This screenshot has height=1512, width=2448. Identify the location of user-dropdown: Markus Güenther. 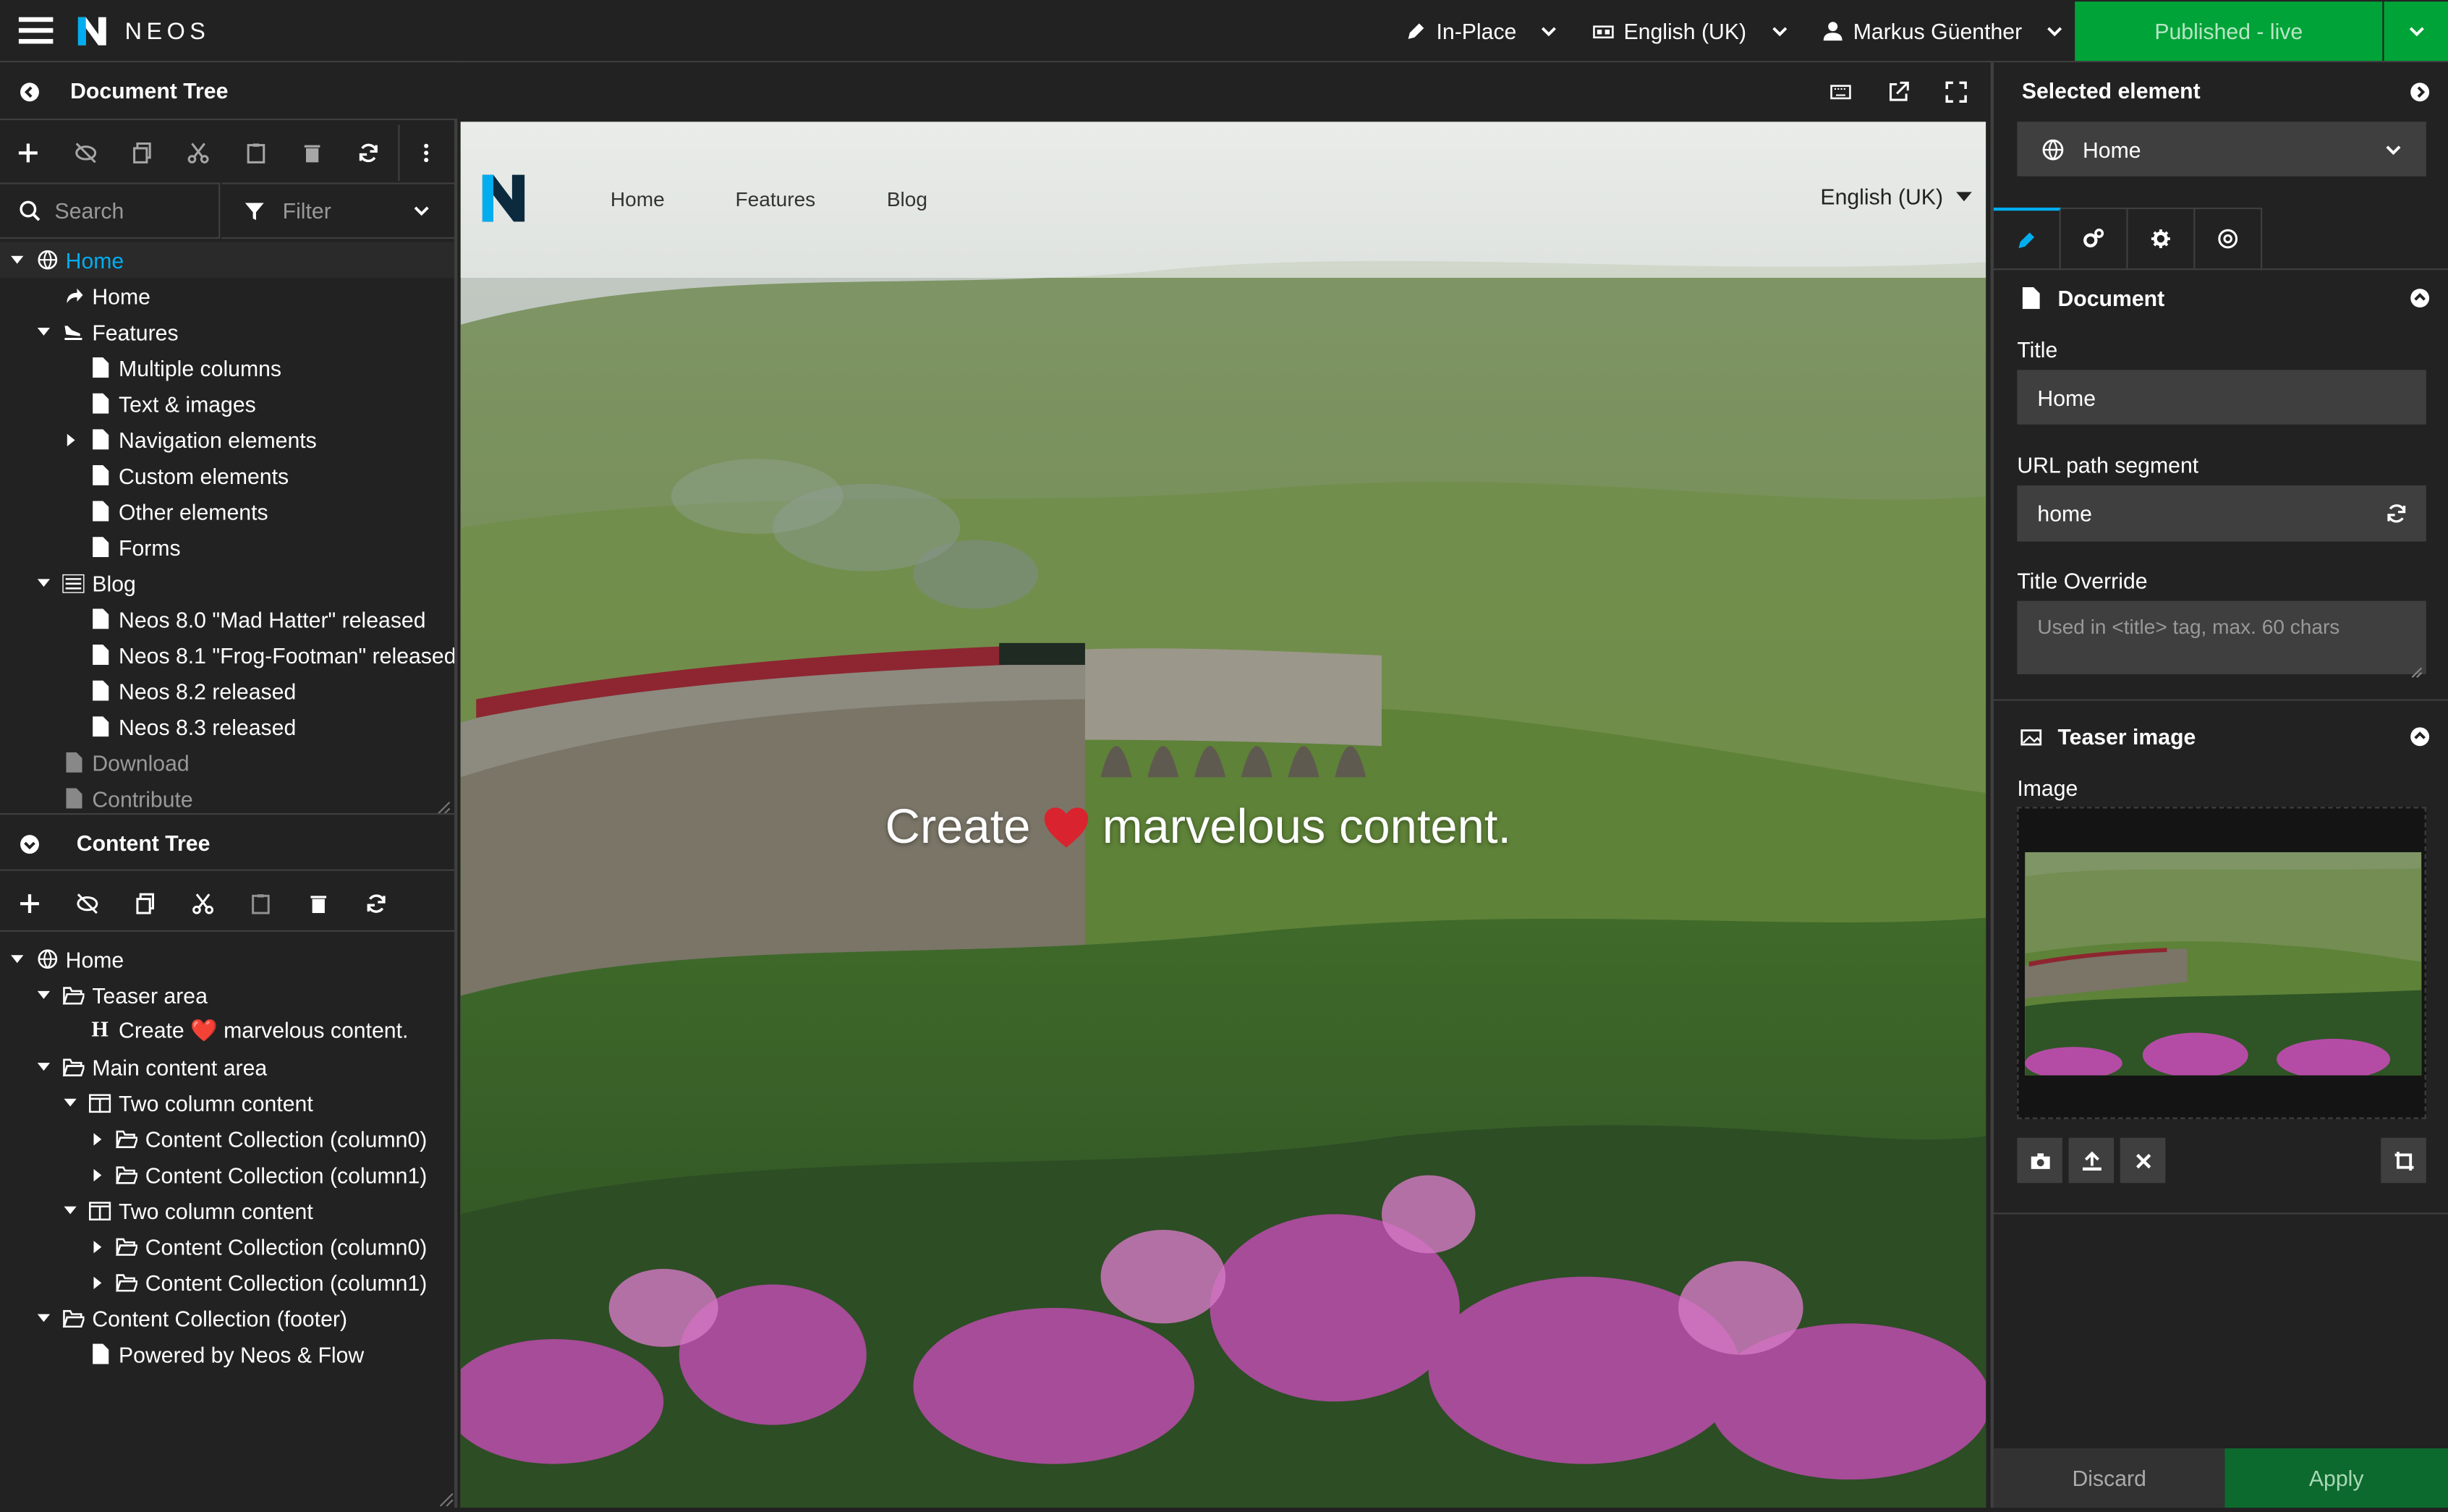
(1944, 31).